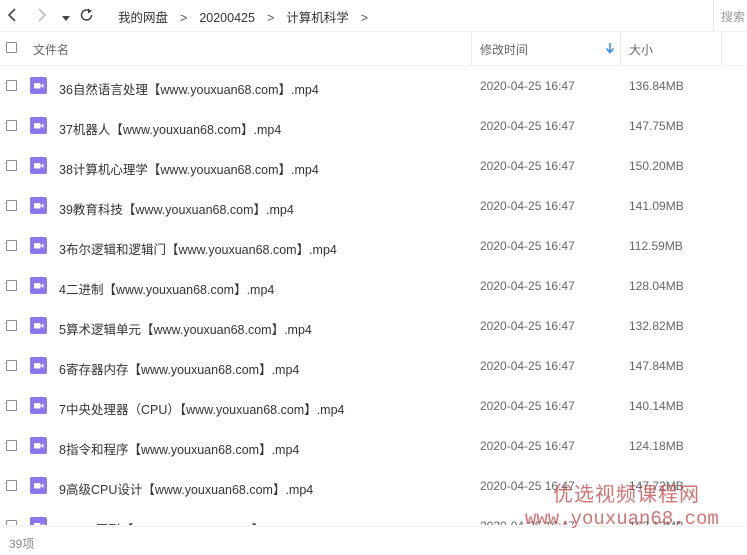  What do you see at coordinates (656, 166) in the screenshot?
I see `file-size: 150.20MB` at bounding box center [656, 166].